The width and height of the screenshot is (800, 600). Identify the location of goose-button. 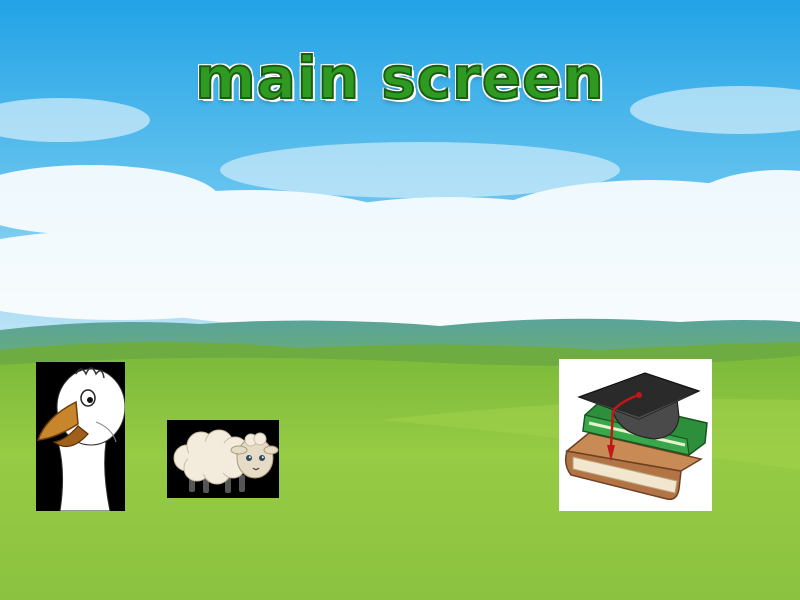
(80, 436).